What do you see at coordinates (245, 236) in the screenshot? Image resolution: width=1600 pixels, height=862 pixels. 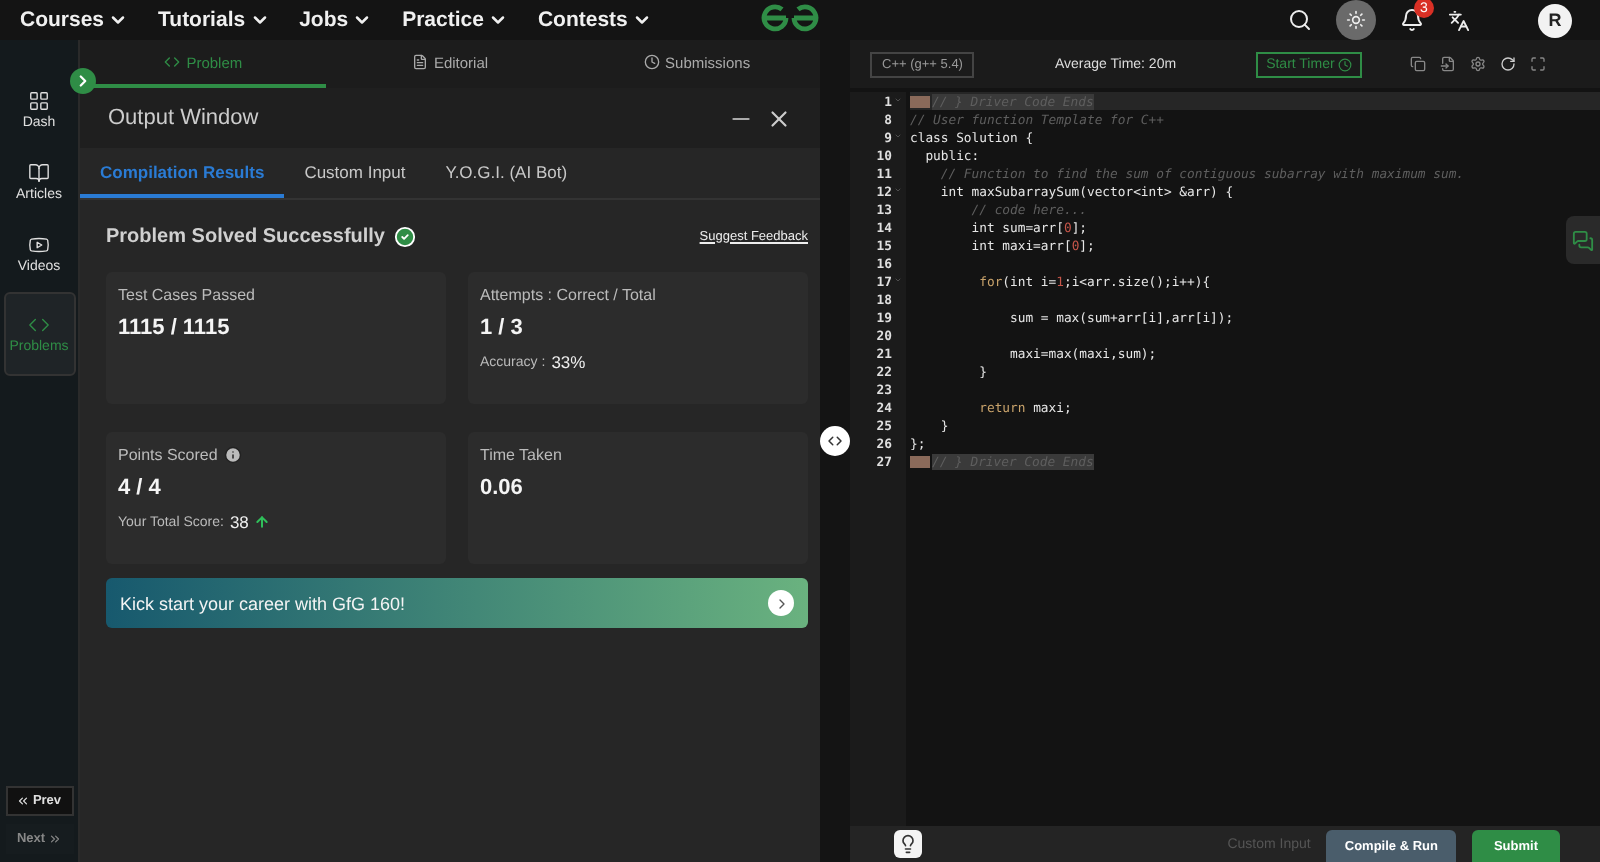 I see `status-message: Problem Solved Successfully` at bounding box center [245, 236].